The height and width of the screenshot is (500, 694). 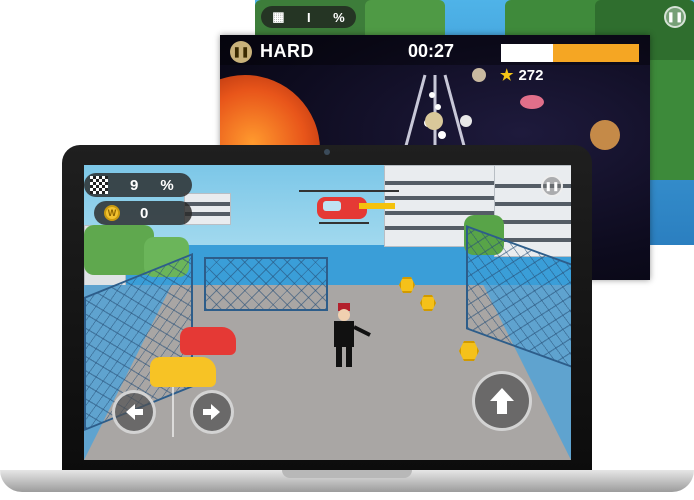 I want to click on progress-bar, so click(x=570, y=53).